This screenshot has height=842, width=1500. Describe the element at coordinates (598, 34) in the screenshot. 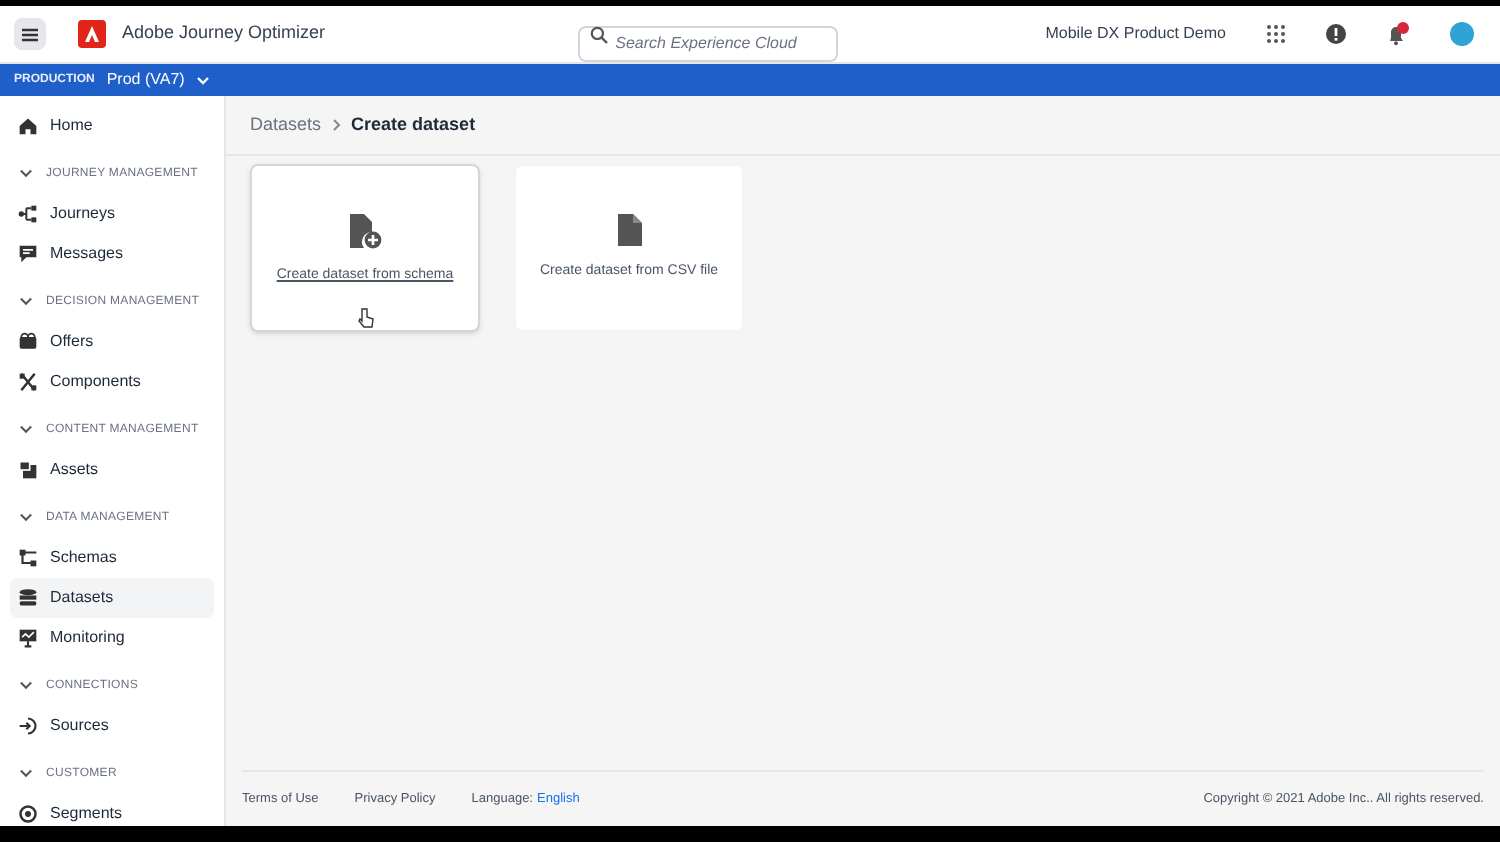

I see `search-icon` at that location.